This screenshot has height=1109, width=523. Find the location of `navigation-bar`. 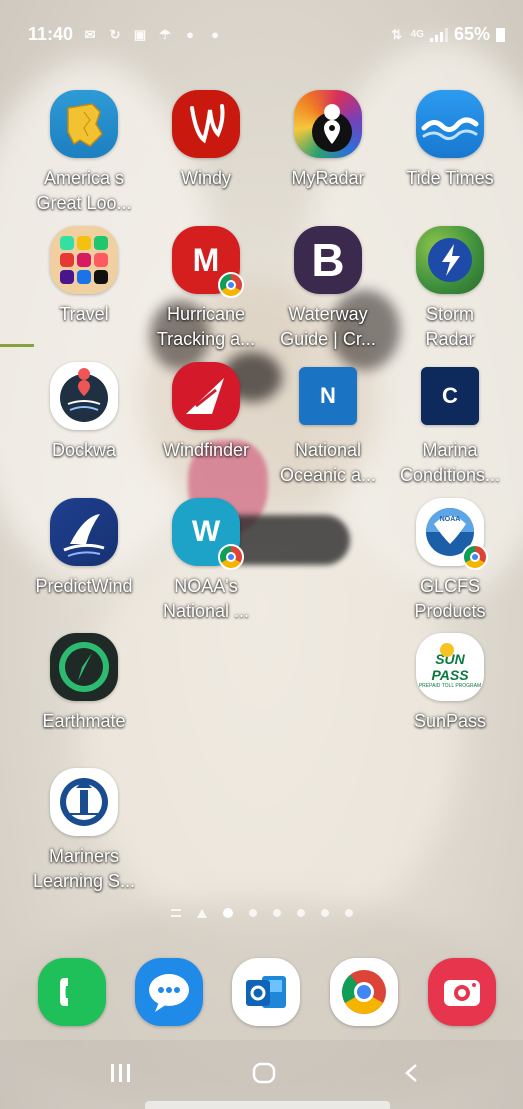

navigation-bar is located at coordinates (261, 1074).